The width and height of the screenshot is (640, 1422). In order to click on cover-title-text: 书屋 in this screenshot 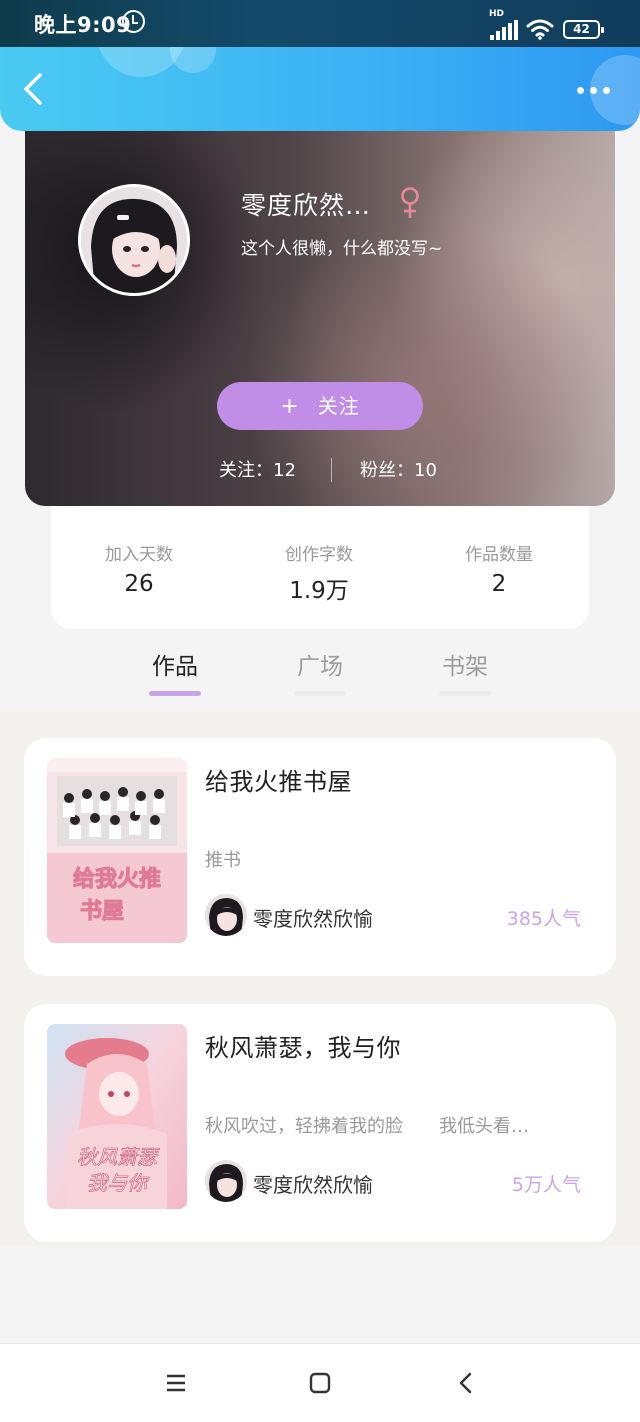, I will do `click(102, 911)`.